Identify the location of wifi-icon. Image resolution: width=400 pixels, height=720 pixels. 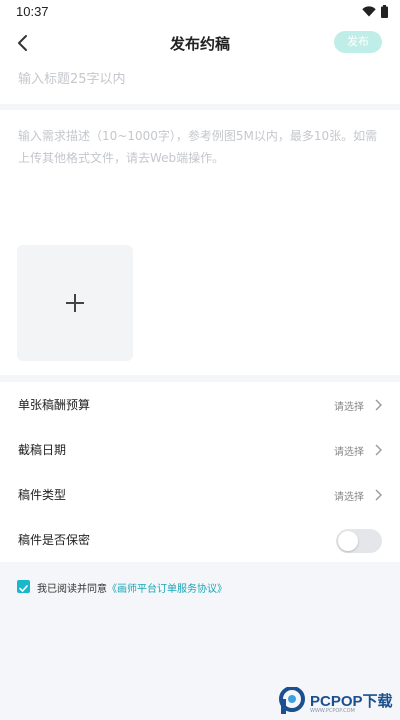
(369, 11).